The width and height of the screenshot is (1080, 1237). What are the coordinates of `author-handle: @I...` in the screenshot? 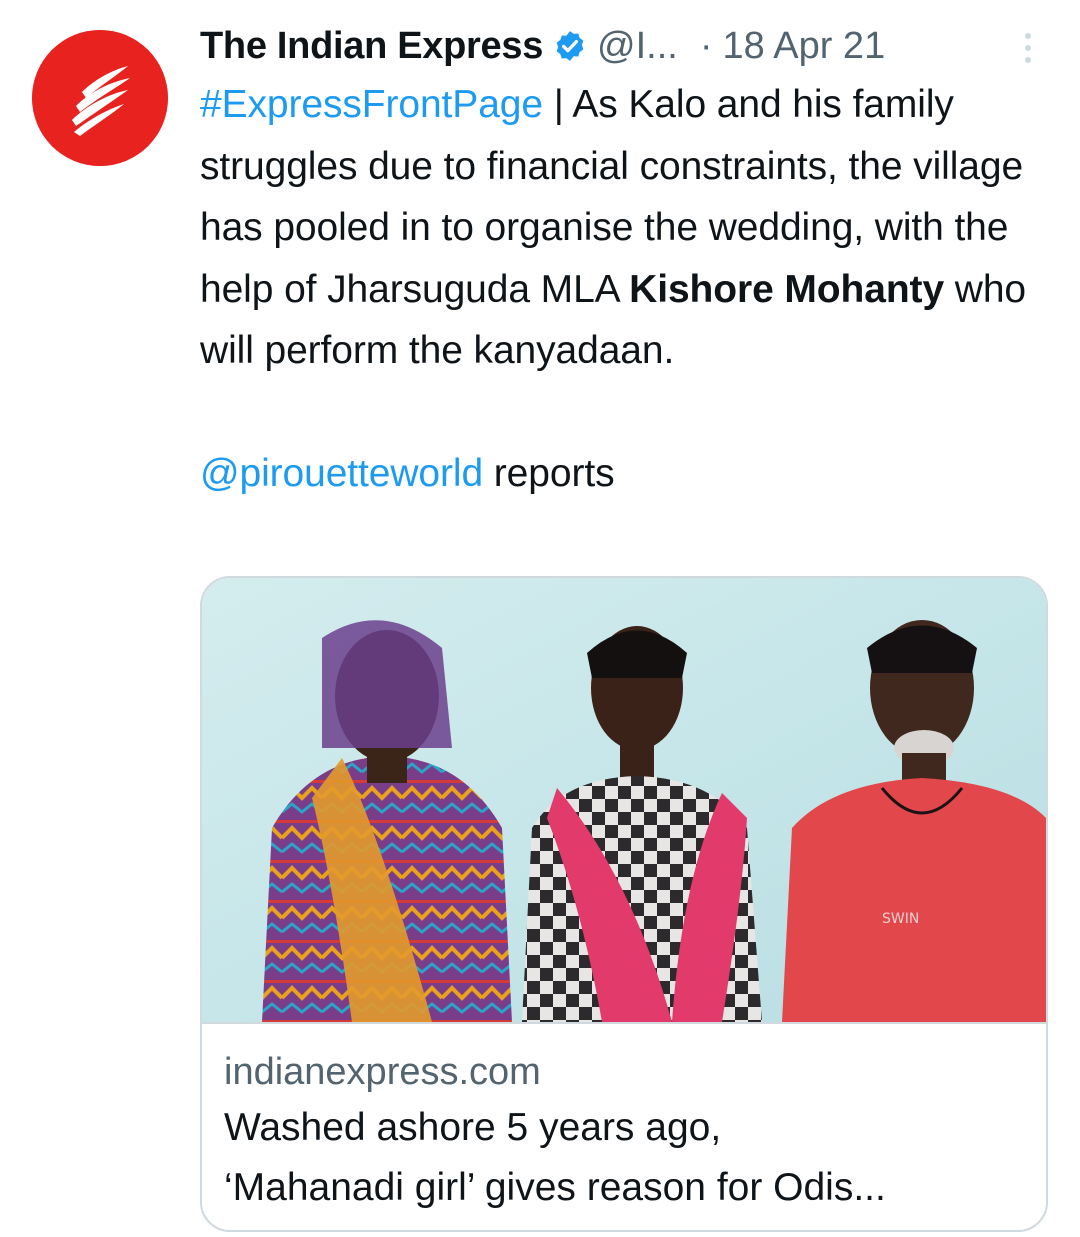 It's located at (637, 46).